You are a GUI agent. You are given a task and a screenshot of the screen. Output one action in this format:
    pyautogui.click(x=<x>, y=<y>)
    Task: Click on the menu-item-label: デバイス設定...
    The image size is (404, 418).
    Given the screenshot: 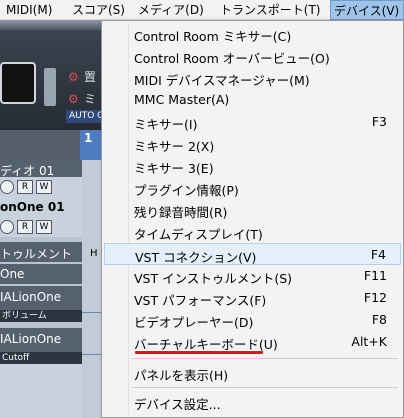 What is the action you would take?
    pyautogui.click(x=177, y=404)
    